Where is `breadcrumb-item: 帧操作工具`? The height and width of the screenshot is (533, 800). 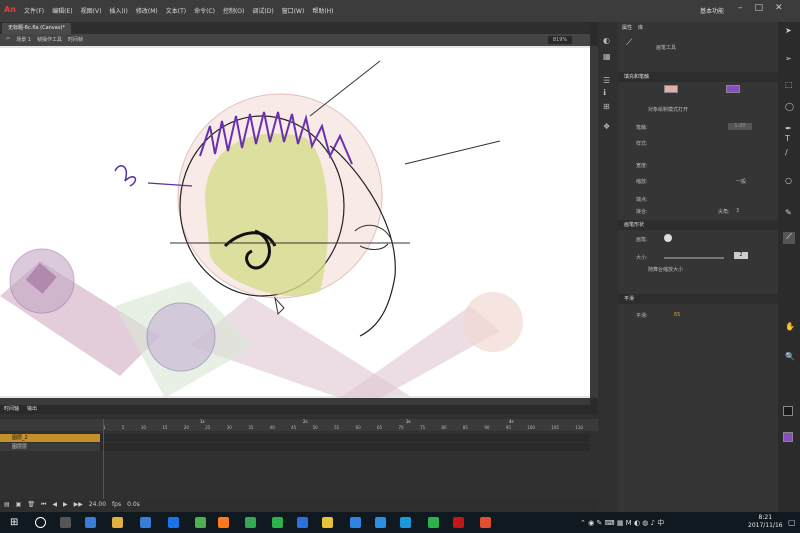 breadcrumb-item: 帧操作工具 is located at coordinates (49, 39).